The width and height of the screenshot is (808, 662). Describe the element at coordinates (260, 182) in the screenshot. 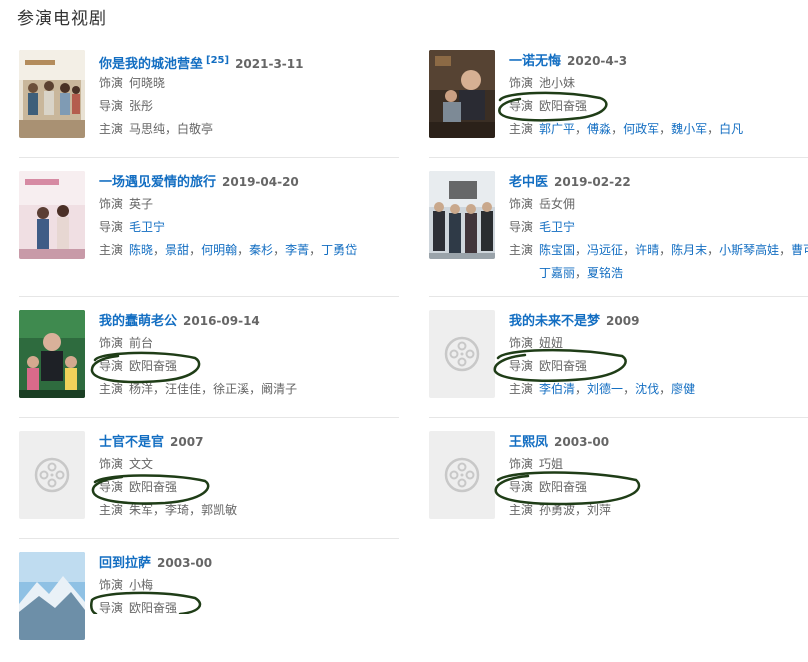

I see `air-date: 2019-04-20` at that location.